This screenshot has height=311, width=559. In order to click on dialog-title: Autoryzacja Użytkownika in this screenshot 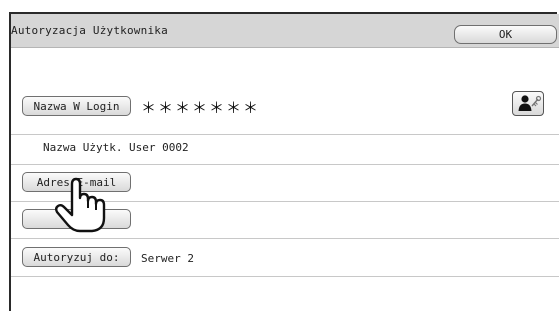, I will do `click(89, 30)`.